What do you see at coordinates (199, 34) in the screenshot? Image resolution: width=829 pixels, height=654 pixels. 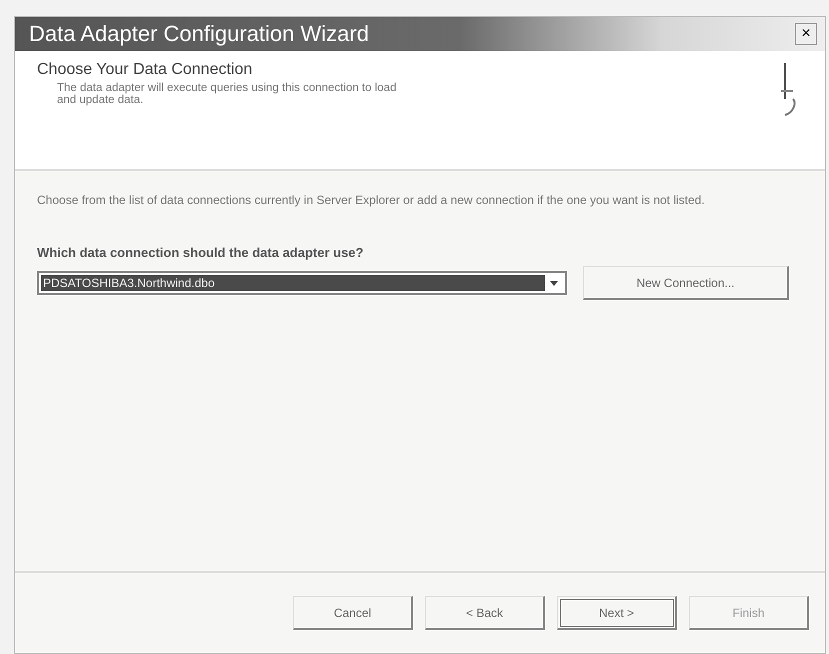 I see `window-title: Data Adapter Configuration Wizard` at bounding box center [199, 34].